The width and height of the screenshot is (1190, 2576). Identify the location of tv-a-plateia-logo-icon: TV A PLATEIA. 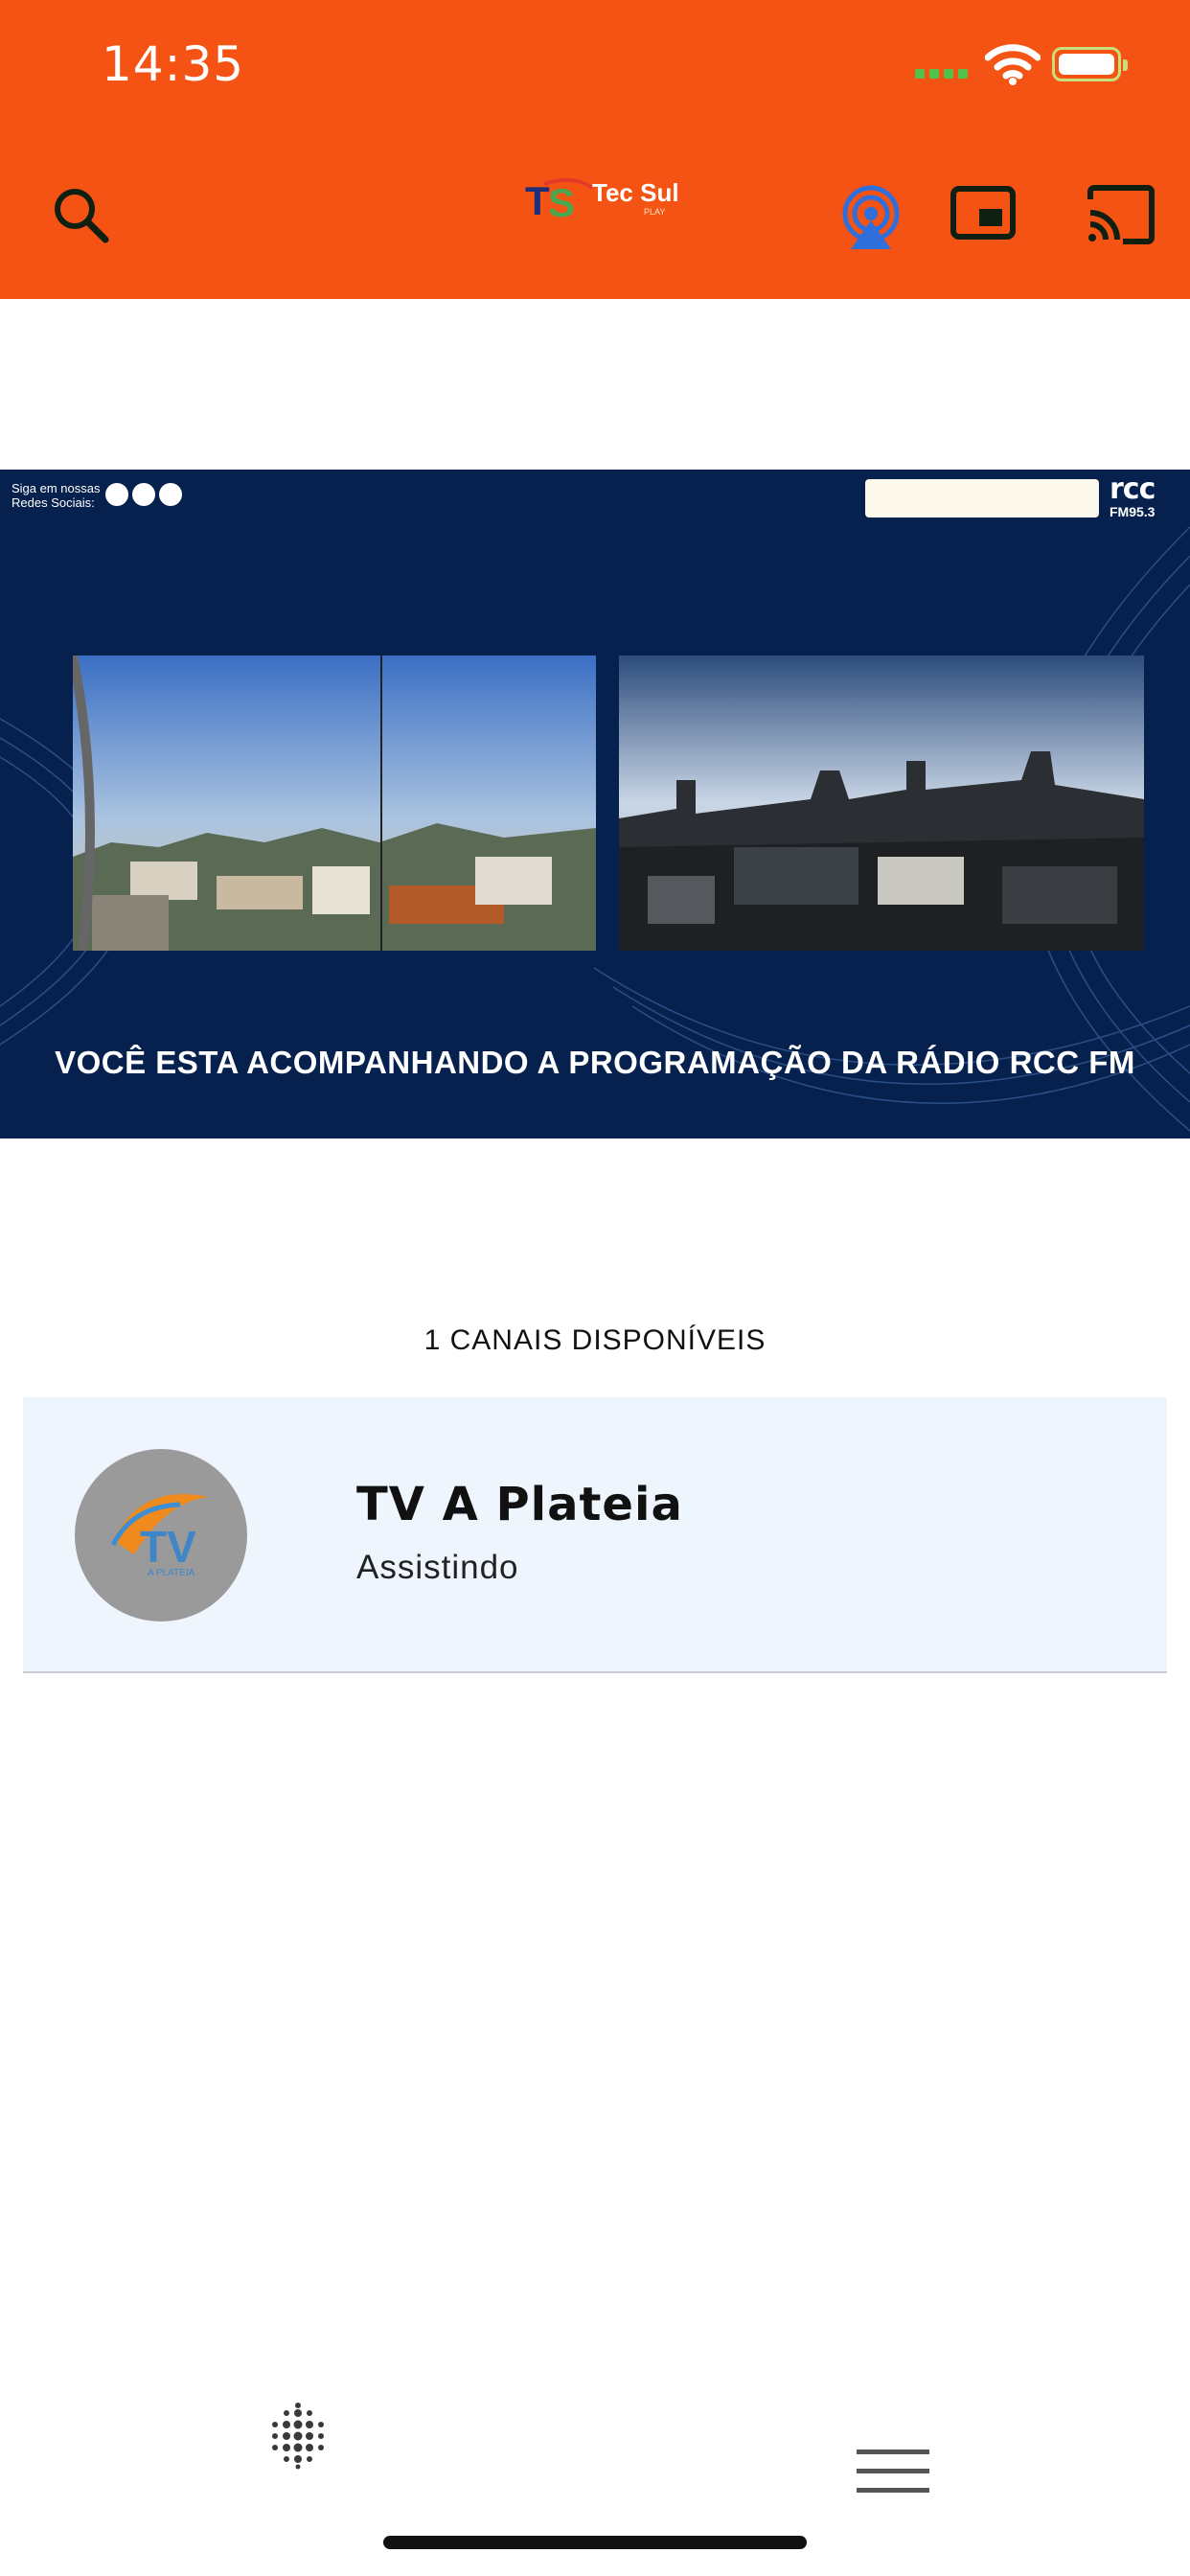
(159, 1536).